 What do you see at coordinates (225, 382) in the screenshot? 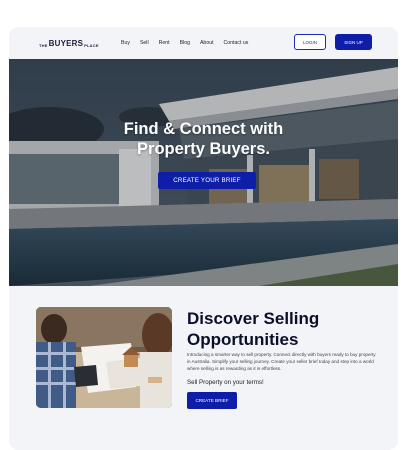
I see `discover-subheading: Sell Property on your terms!` at bounding box center [225, 382].